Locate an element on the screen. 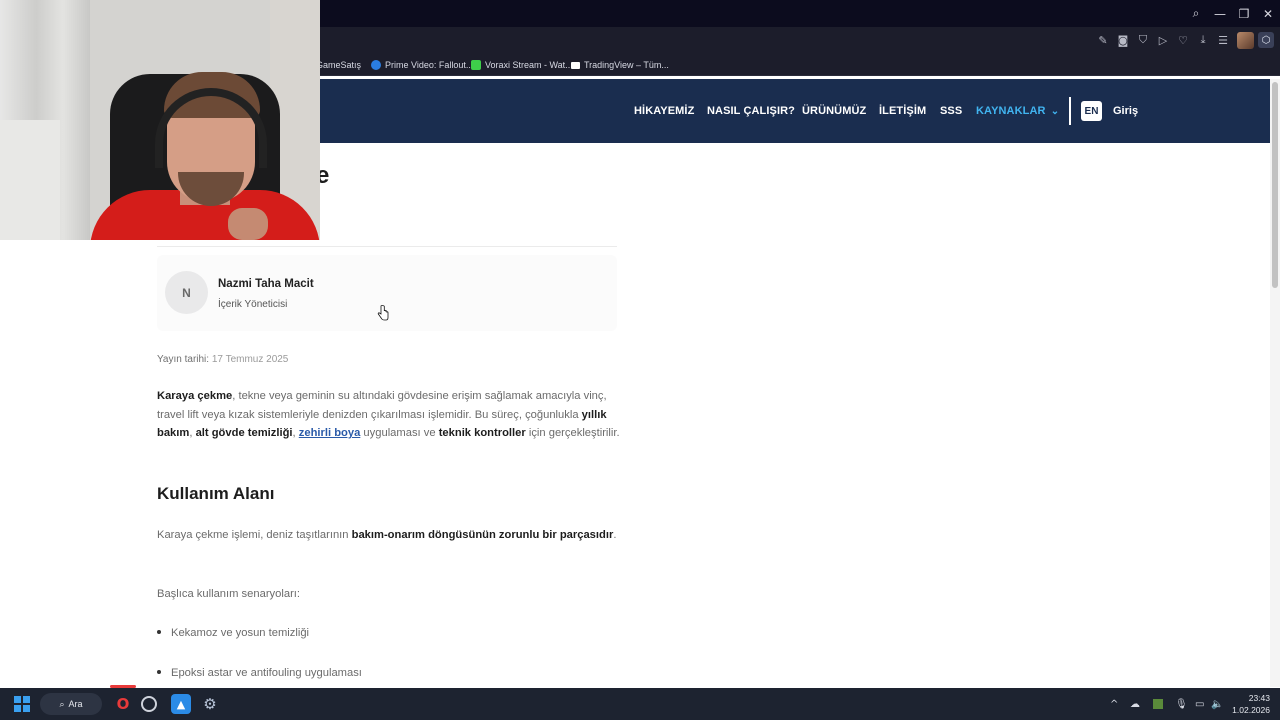 The image size is (1280, 720). webcam-window is located at coordinates (30, 180).